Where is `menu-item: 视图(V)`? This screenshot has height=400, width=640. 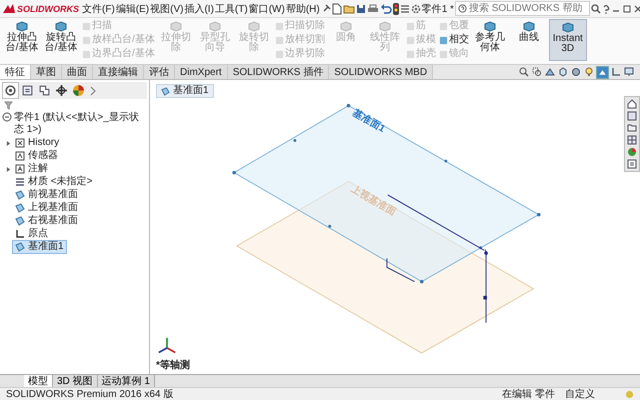 menu-item: 视图(V) is located at coordinates (167, 9).